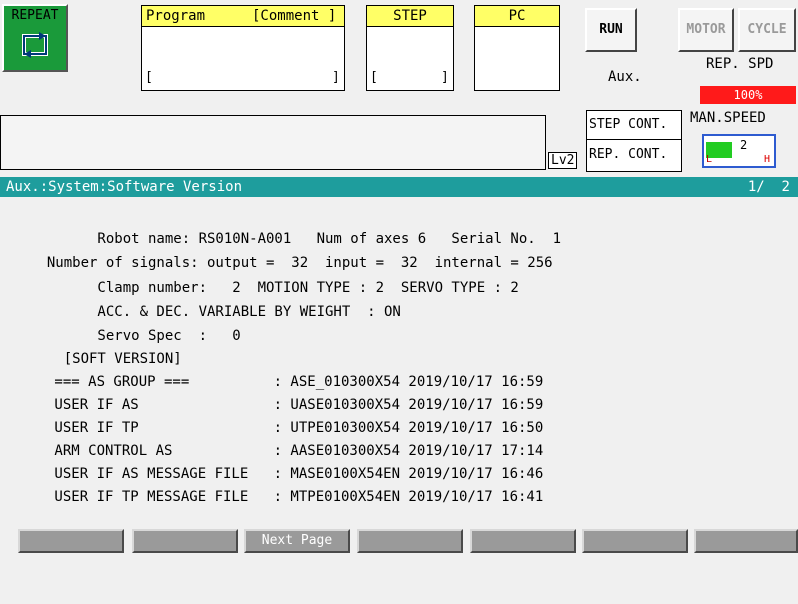 The height and width of the screenshot is (604, 798). I want to click on run-button: RUN, so click(611, 30).